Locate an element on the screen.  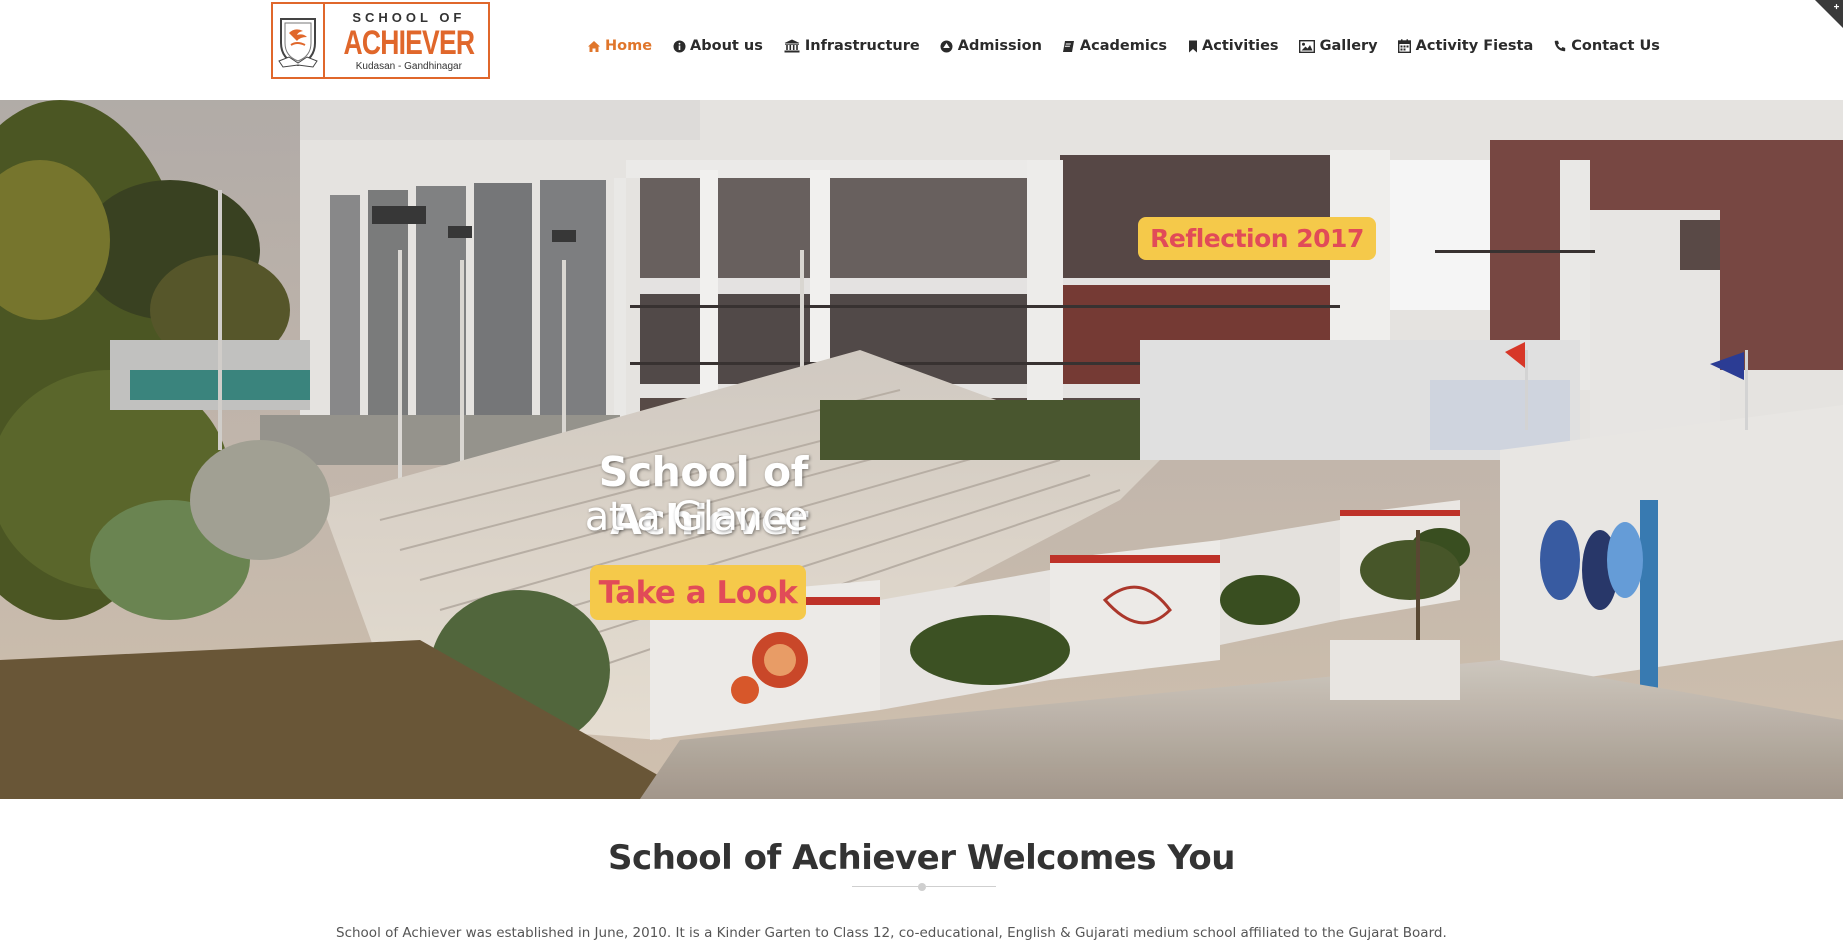
home-icon is located at coordinates (594, 46).